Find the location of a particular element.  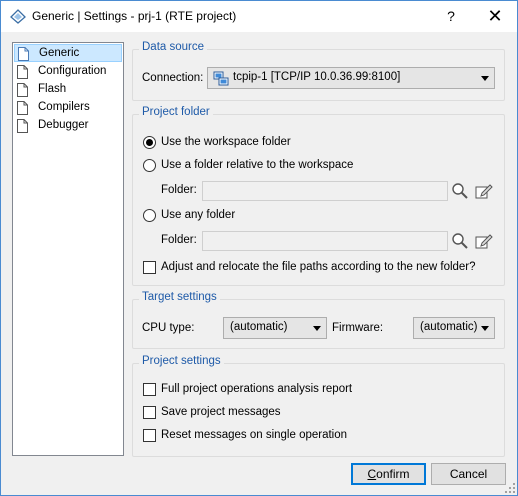

reset-messages-label: Reset messages on single operation is located at coordinates (254, 435).